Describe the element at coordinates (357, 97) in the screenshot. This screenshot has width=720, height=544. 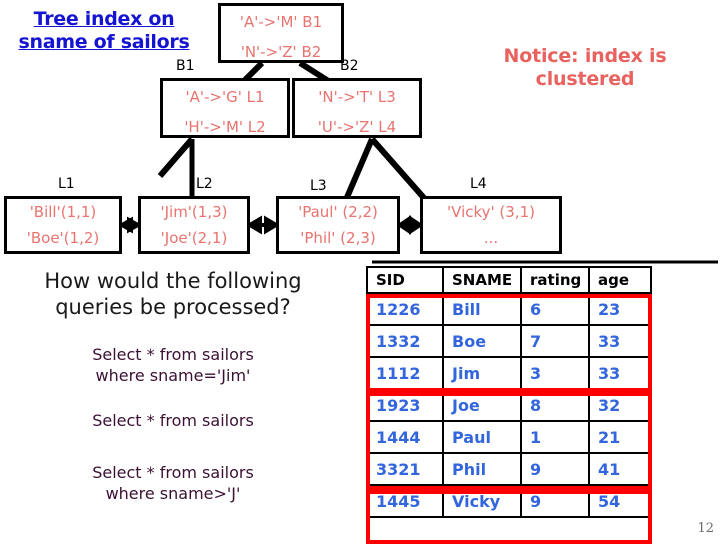
I see `b2-entry-1: 'N'->'T' L3` at that location.